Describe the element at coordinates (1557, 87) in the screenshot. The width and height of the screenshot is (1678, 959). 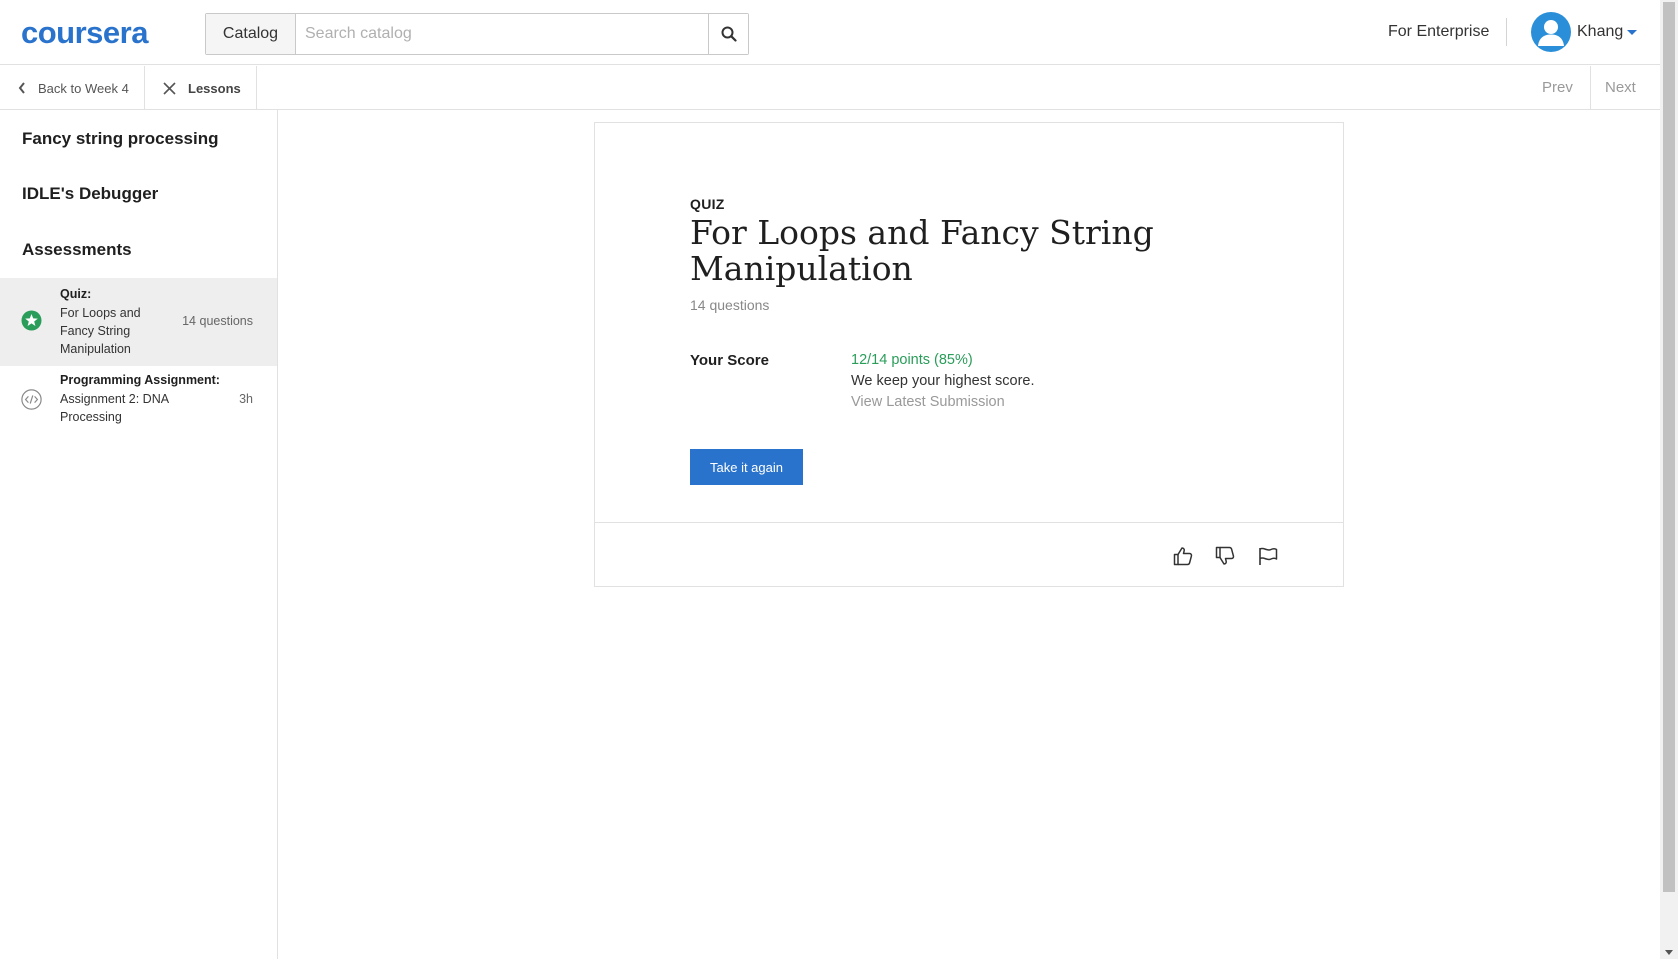
I see `prev-link: Prev` at that location.